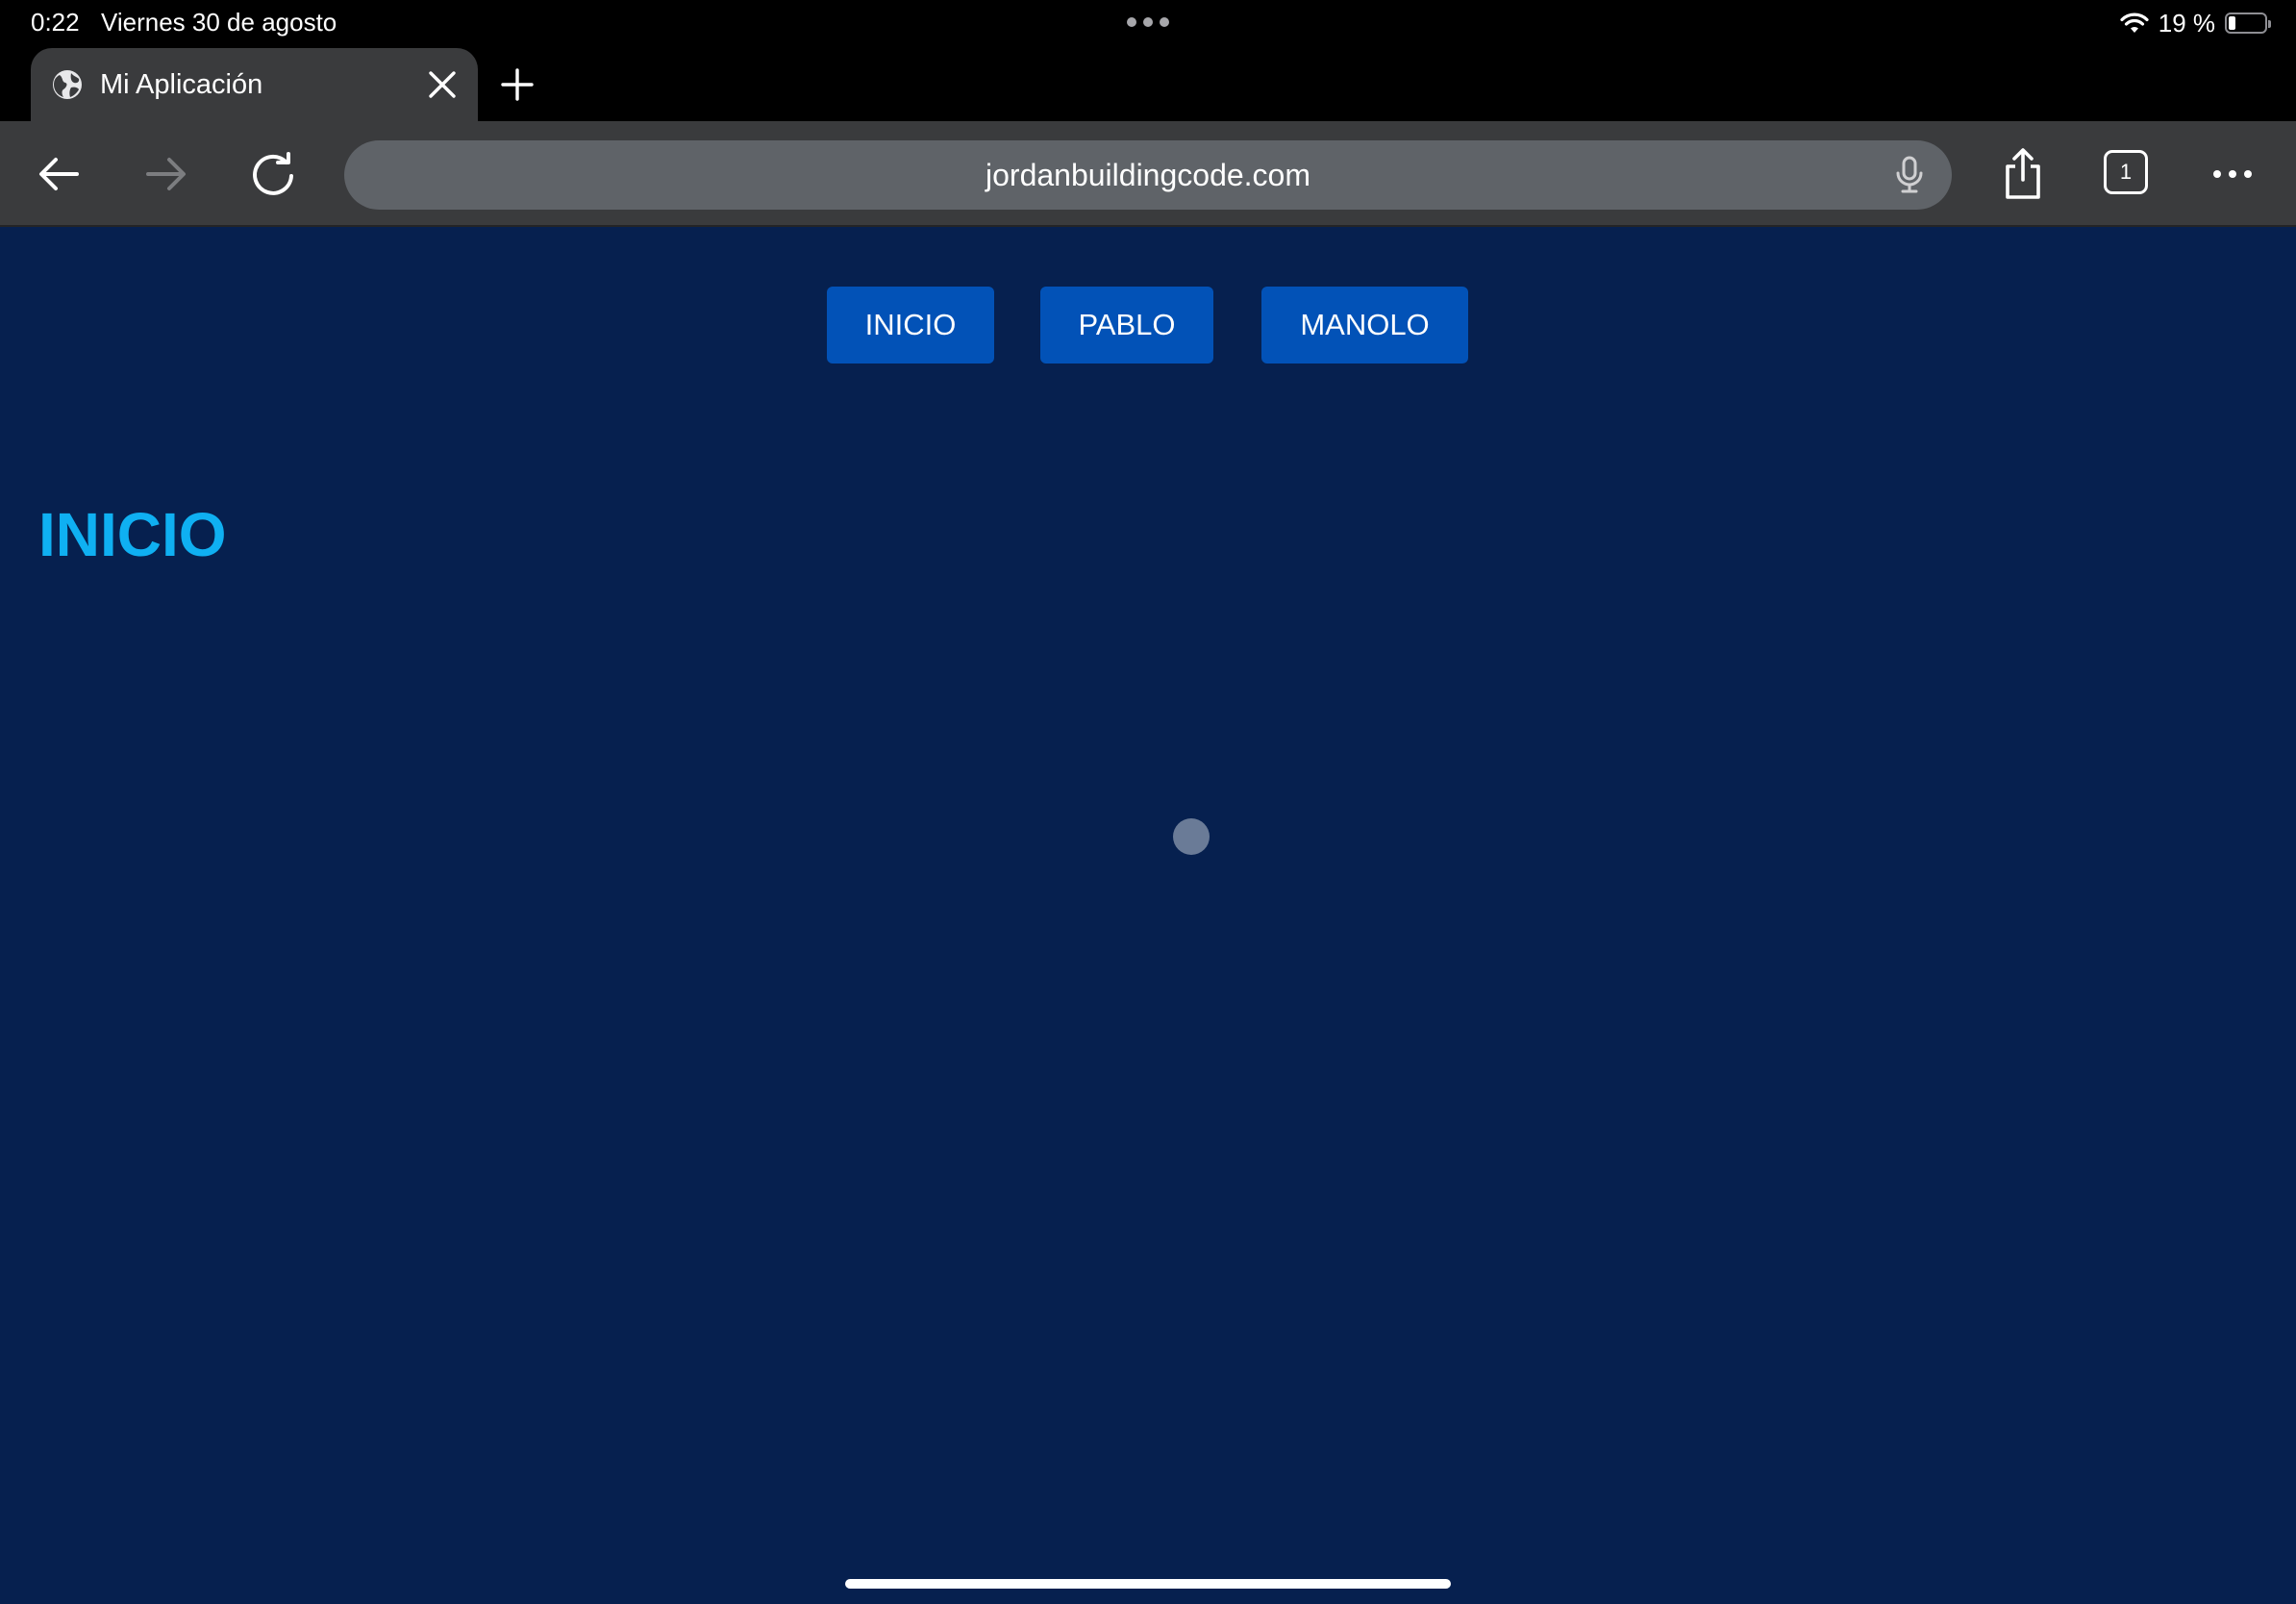  Describe the element at coordinates (2126, 172) in the screenshot. I see `tab-count-button: 1` at that location.